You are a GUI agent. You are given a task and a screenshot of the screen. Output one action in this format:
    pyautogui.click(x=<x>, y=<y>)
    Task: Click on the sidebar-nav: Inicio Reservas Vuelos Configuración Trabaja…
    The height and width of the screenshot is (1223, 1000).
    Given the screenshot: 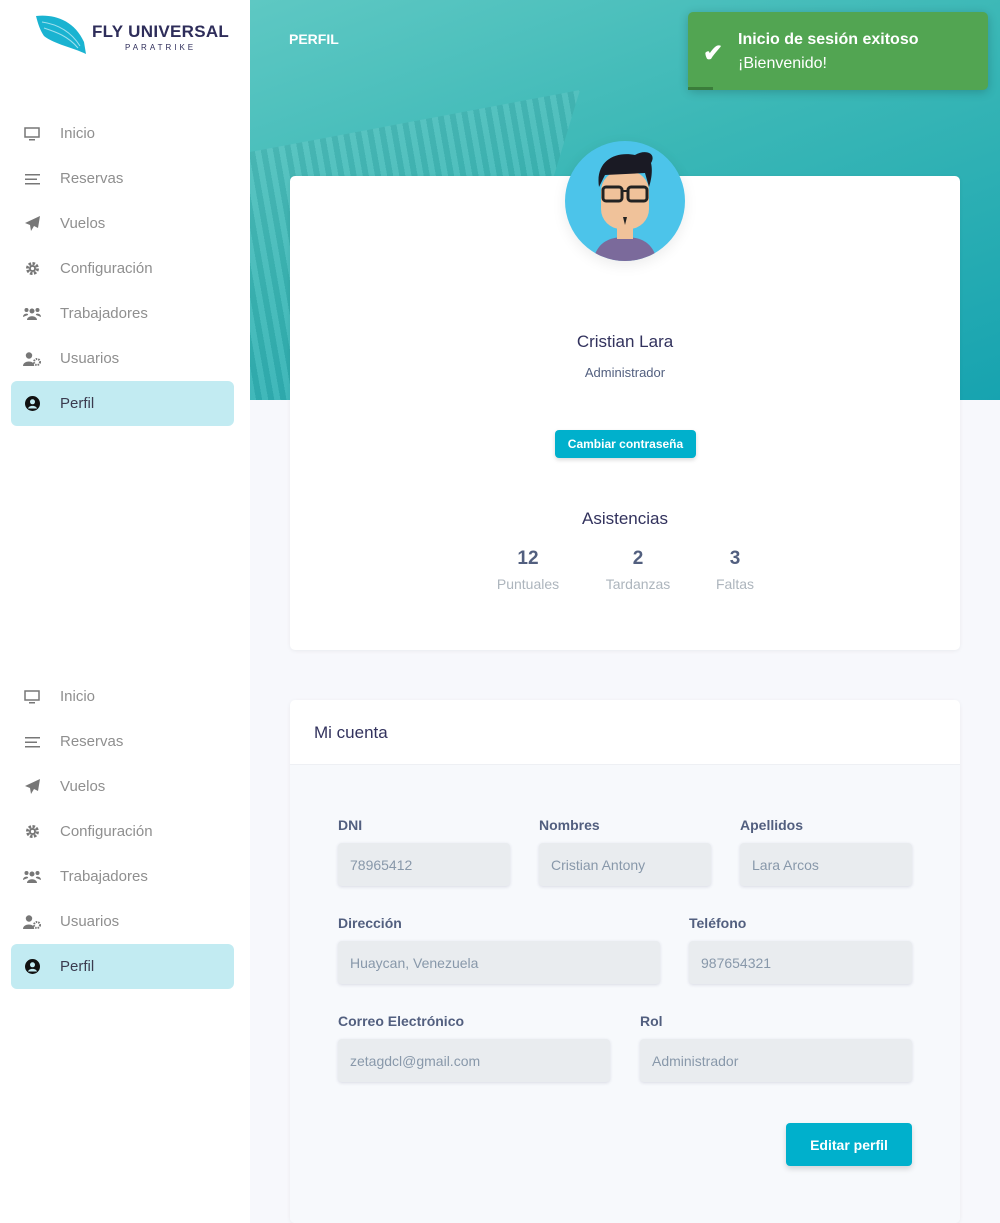 What is the action you would take?
    pyautogui.click(x=122, y=268)
    